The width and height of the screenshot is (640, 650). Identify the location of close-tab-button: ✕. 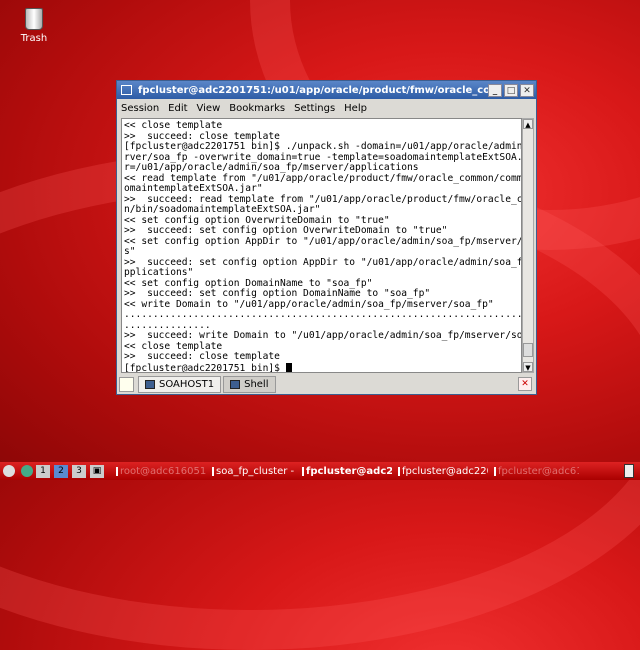
(525, 384).